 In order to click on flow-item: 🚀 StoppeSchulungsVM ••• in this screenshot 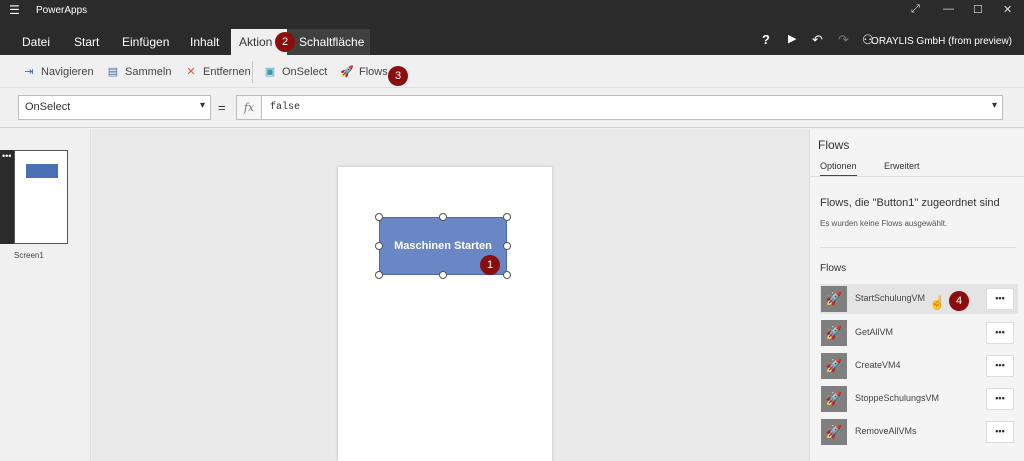, I will do `click(919, 399)`.